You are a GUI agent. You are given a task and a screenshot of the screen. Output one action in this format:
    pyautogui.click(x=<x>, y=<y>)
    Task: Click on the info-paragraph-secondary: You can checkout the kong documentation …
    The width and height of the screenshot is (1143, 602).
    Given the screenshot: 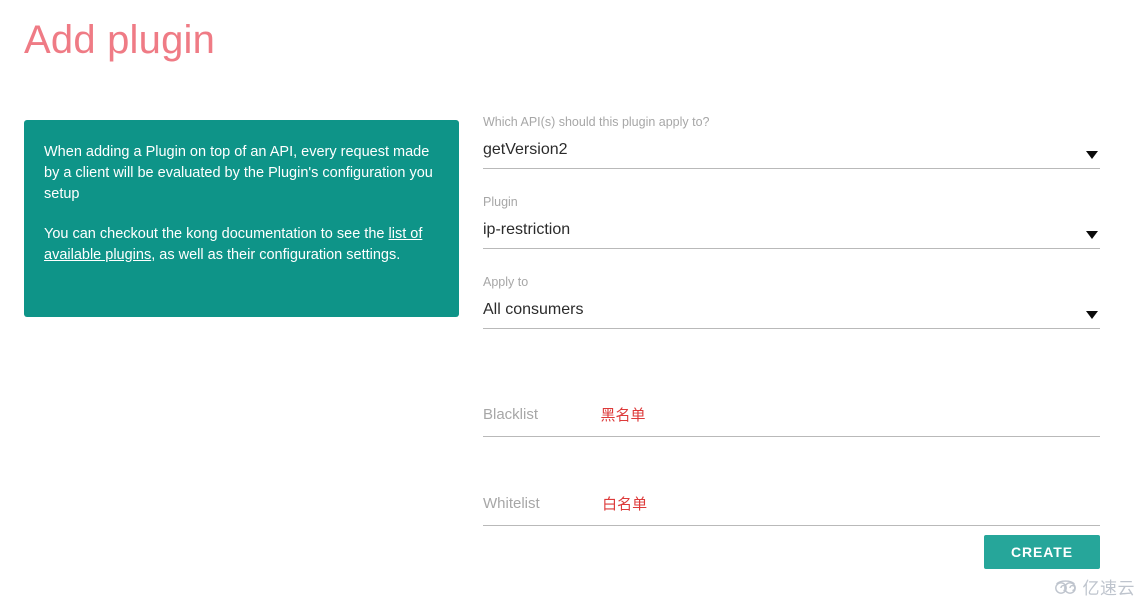 What is the action you would take?
    pyautogui.click(x=241, y=245)
    